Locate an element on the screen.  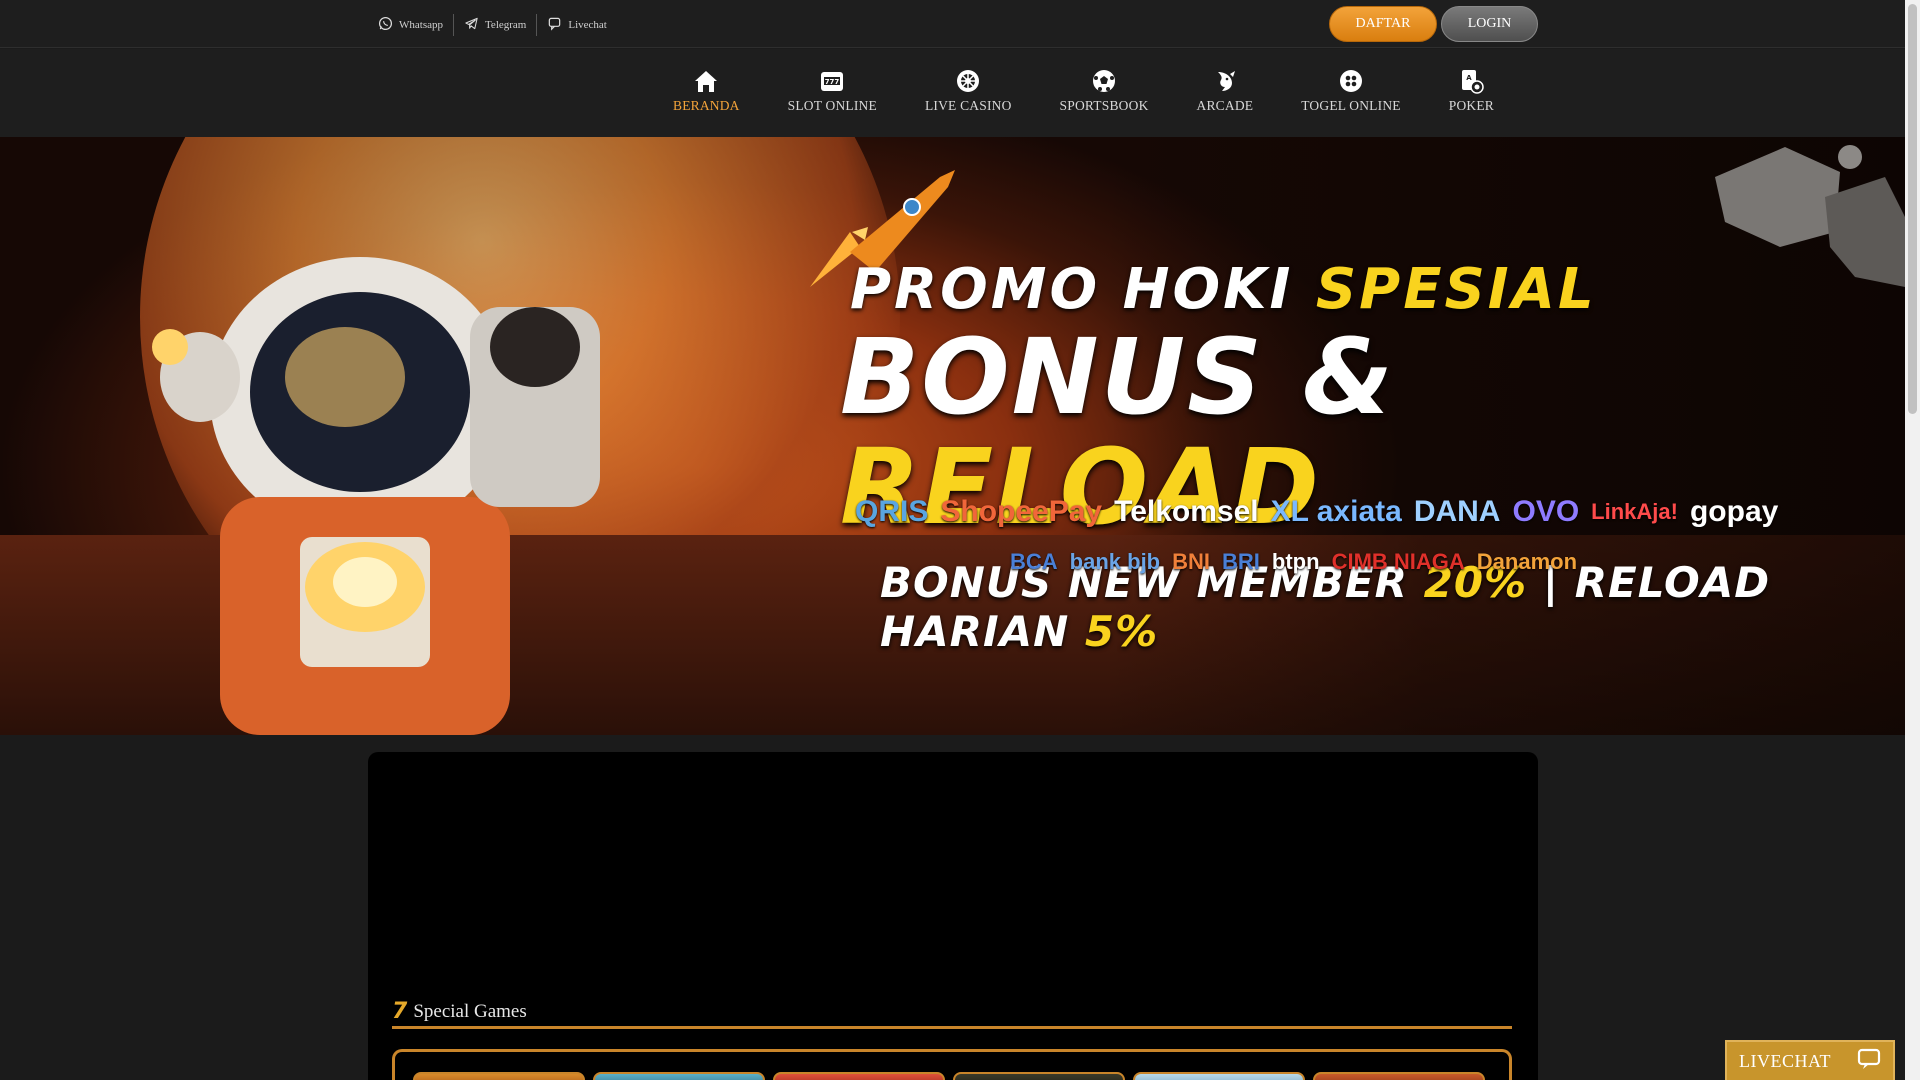
nav-label: SLOT ONLINE is located at coordinates (832, 105).